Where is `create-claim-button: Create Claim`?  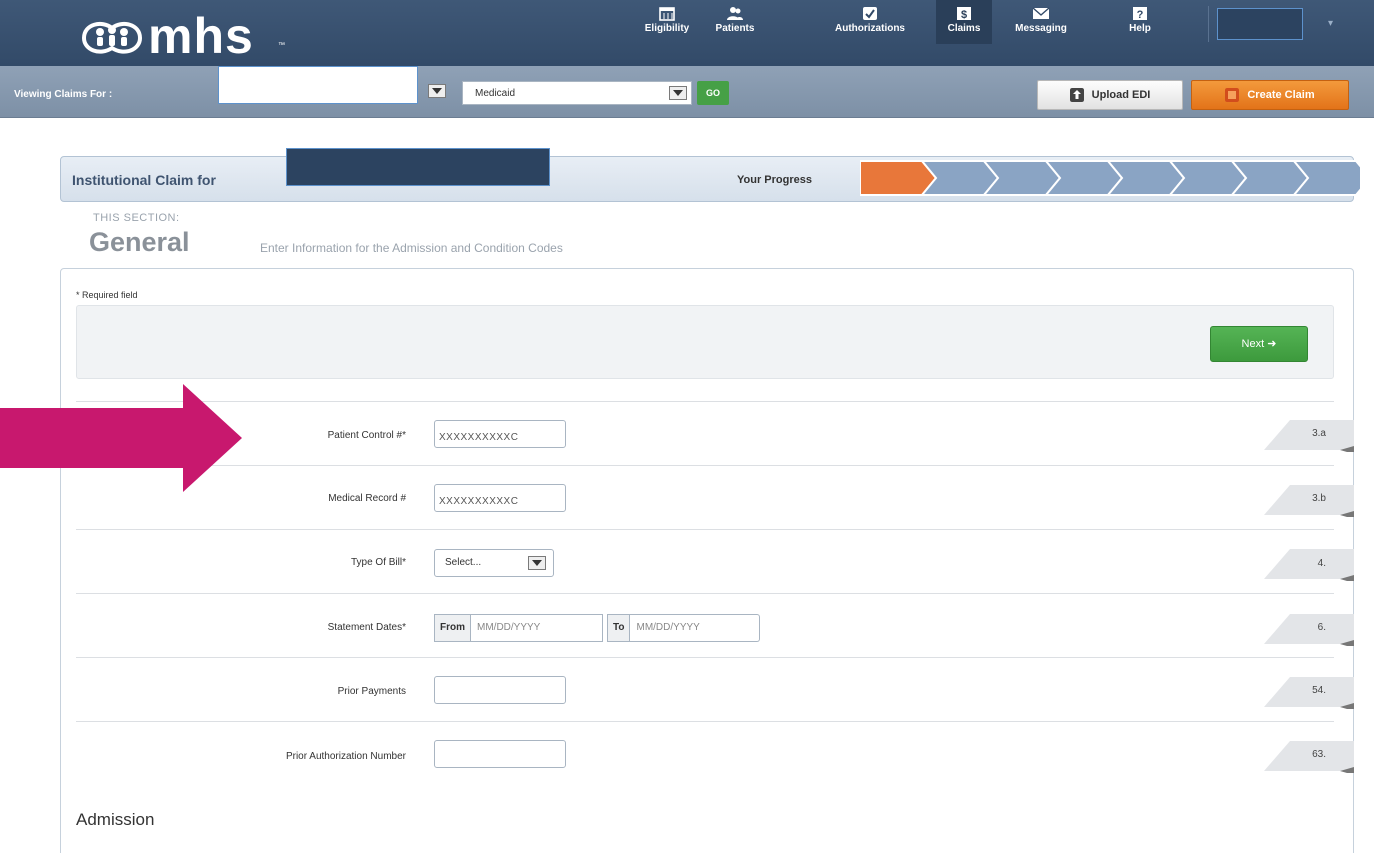
create-claim-button: Create Claim is located at coordinates (1270, 95).